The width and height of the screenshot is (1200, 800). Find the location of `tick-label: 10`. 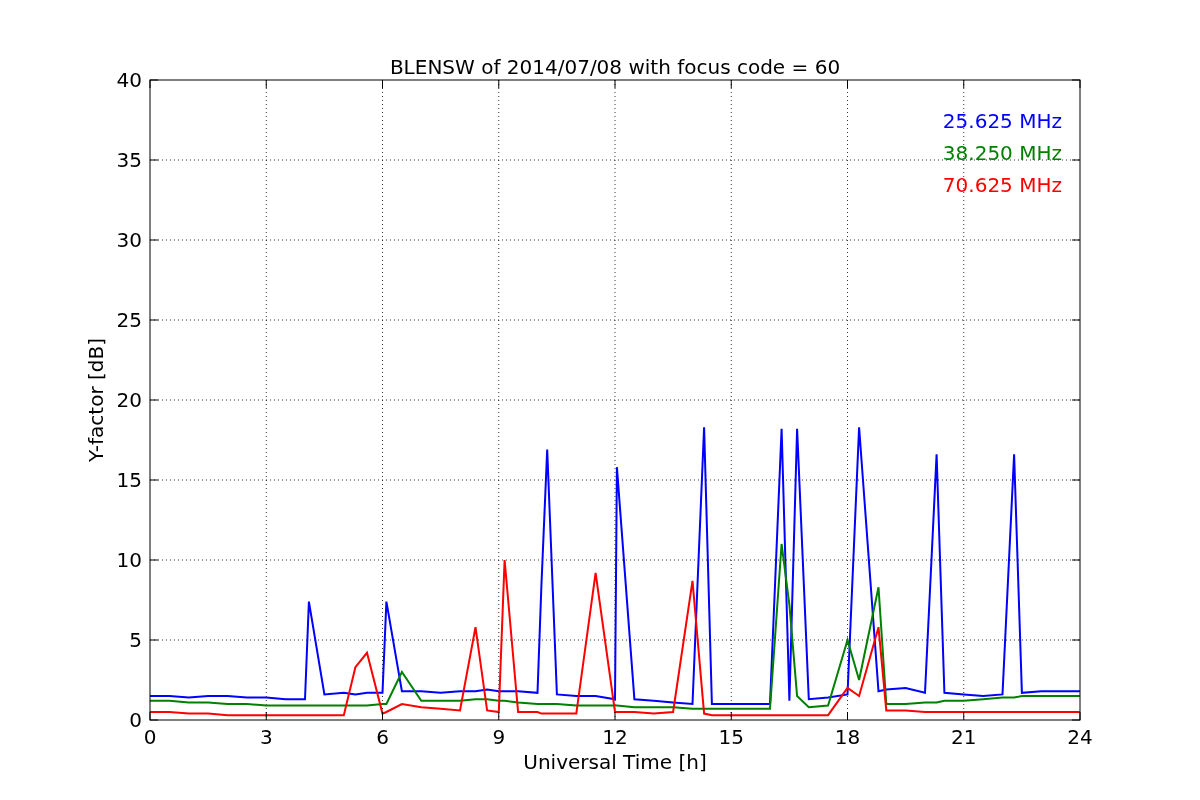

tick-label: 10 is located at coordinates (129, 560).